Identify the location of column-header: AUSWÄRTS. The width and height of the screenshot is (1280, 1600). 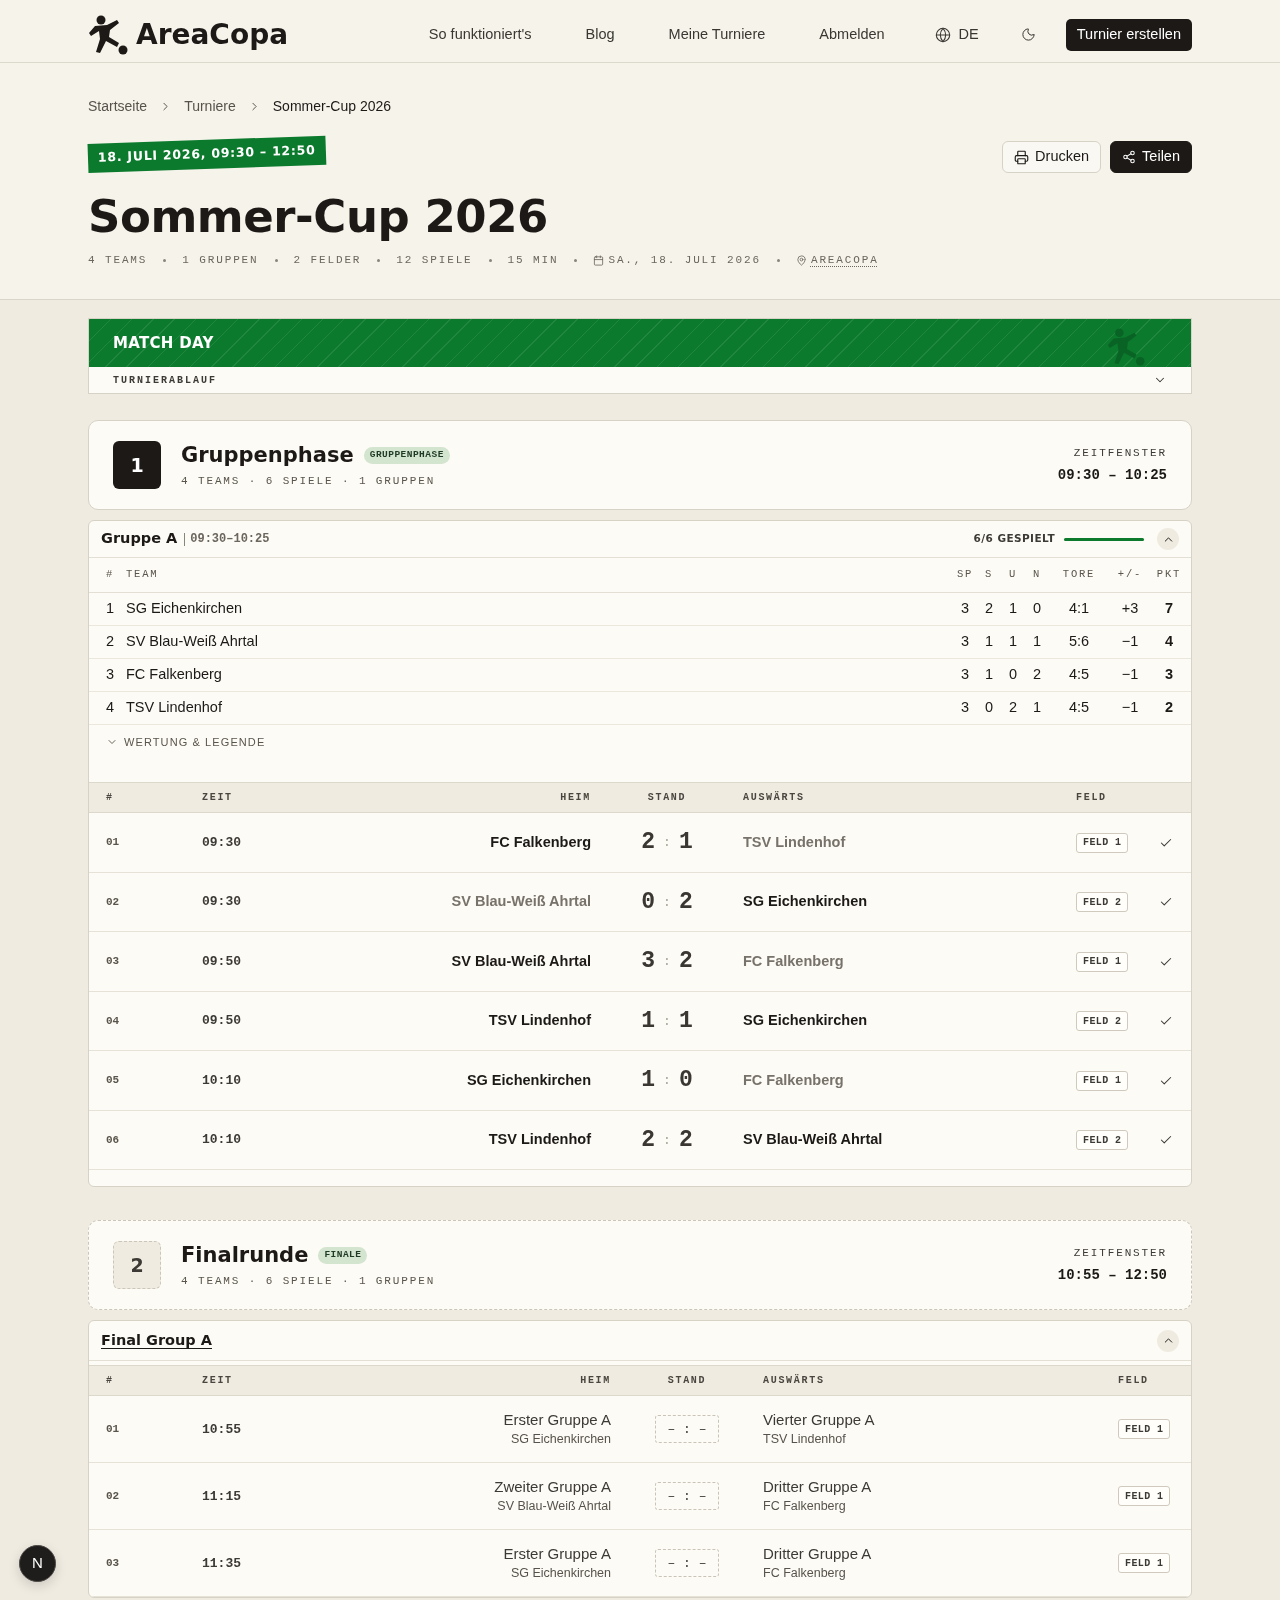
(794, 1381).